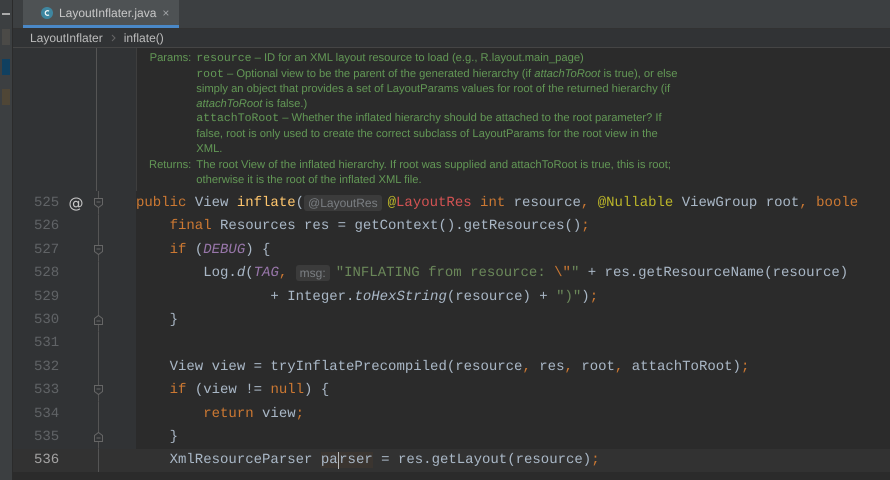 Image resolution: width=890 pixels, height=480 pixels. Describe the element at coordinates (434, 296) in the screenshot. I see `code-line: + Integer.toHexString(resource) + ")");` at that location.